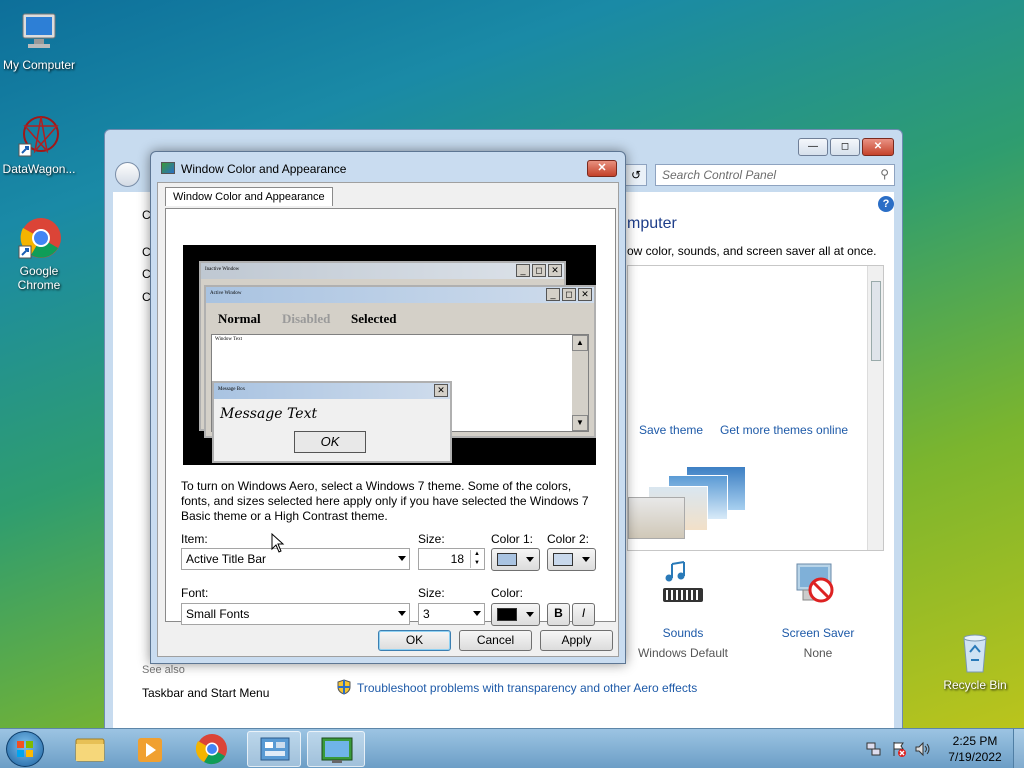  What do you see at coordinates (39, 32) in the screenshot?
I see `computer-icon` at bounding box center [39, 32].